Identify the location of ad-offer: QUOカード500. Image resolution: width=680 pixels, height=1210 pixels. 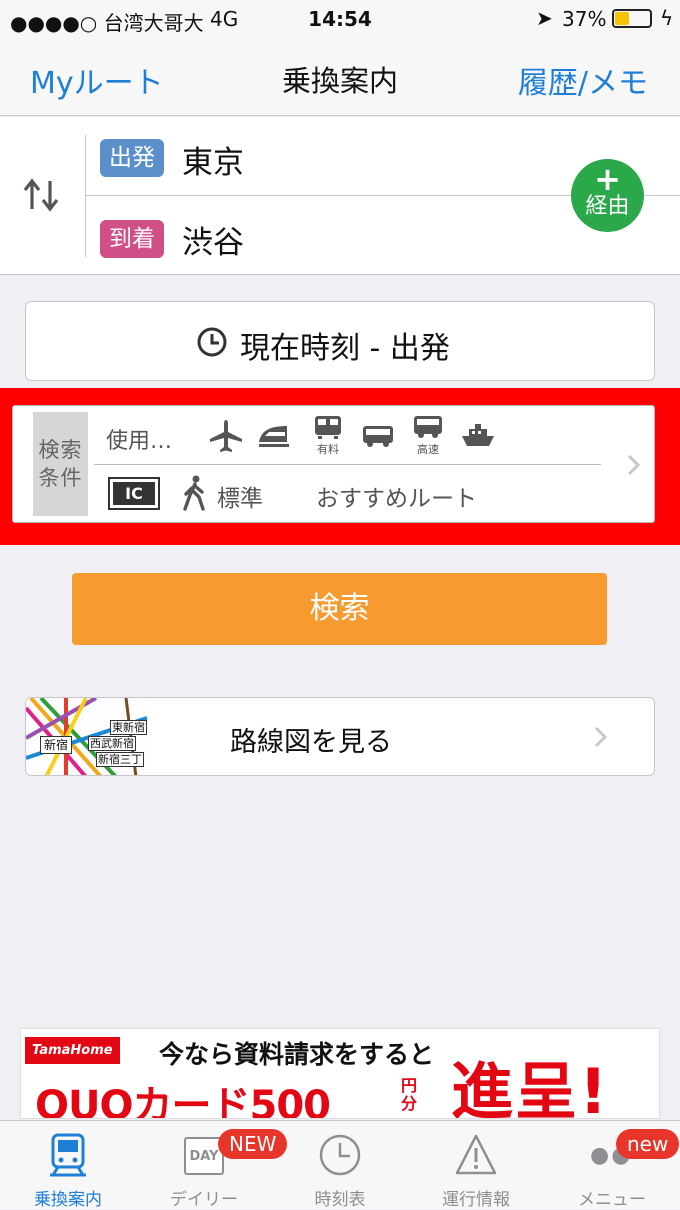
(183, 1101).